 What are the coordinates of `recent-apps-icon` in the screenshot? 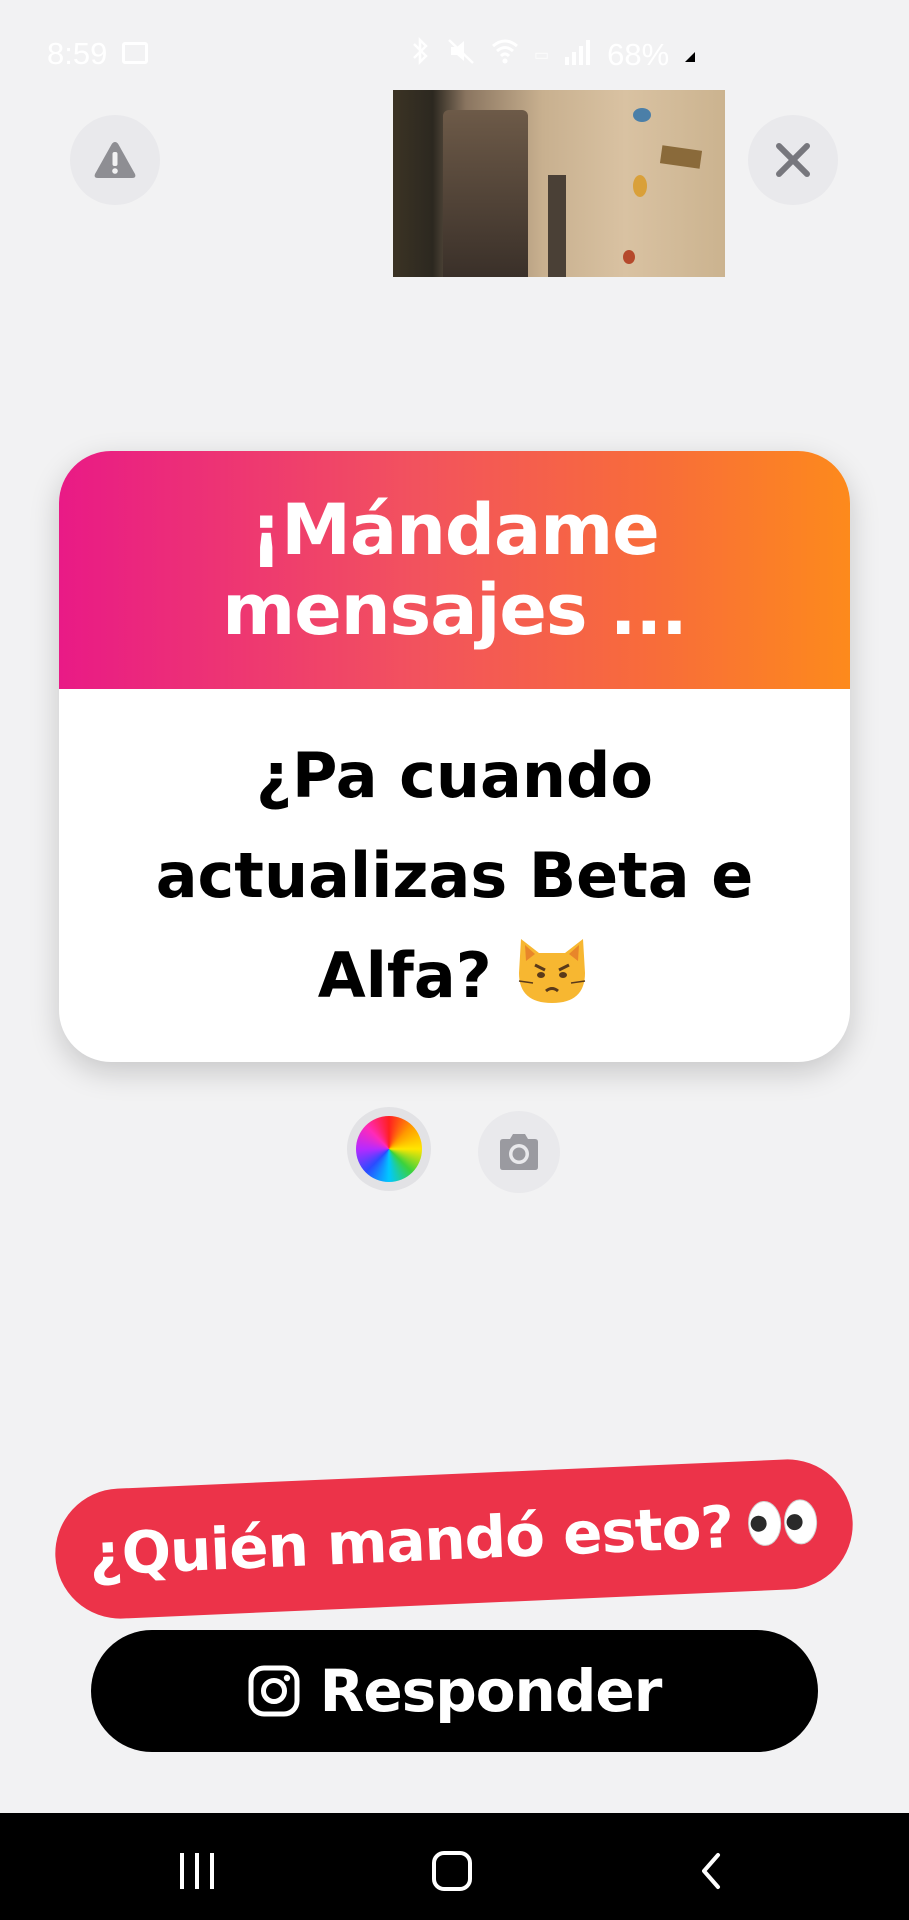 It's located at (197, 1871).